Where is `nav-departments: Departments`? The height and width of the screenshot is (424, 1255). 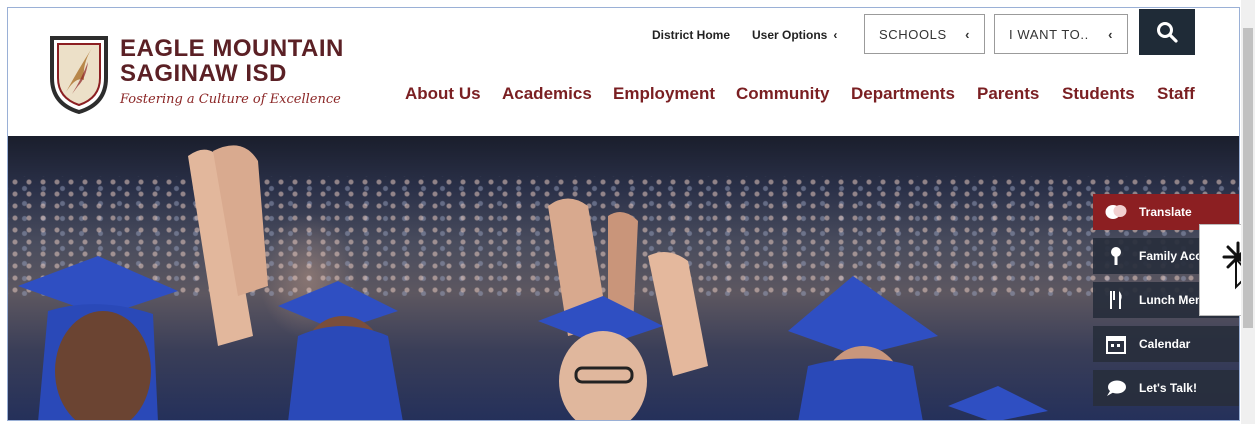 nav-departments: Departments is located at coordinates (903, 94).